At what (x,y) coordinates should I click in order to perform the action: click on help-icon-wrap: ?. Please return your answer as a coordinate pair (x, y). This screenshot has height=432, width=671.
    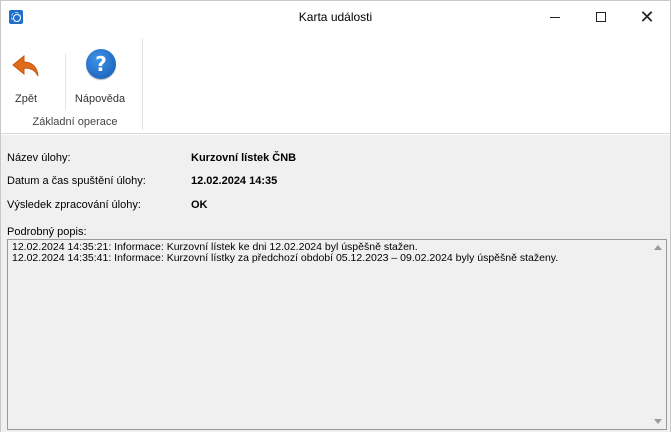
    Looking at the image, I should click on (100, 66).